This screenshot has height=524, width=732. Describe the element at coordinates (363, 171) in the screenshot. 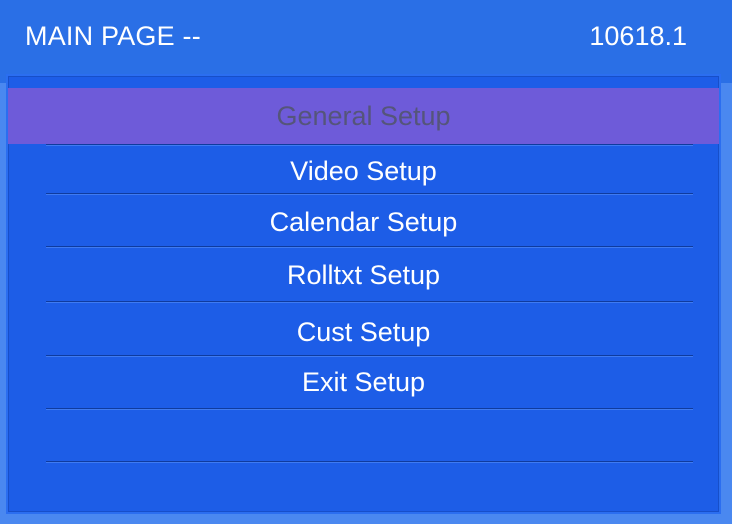

I see `menu-item-video-setup: Video Setup` at that location.